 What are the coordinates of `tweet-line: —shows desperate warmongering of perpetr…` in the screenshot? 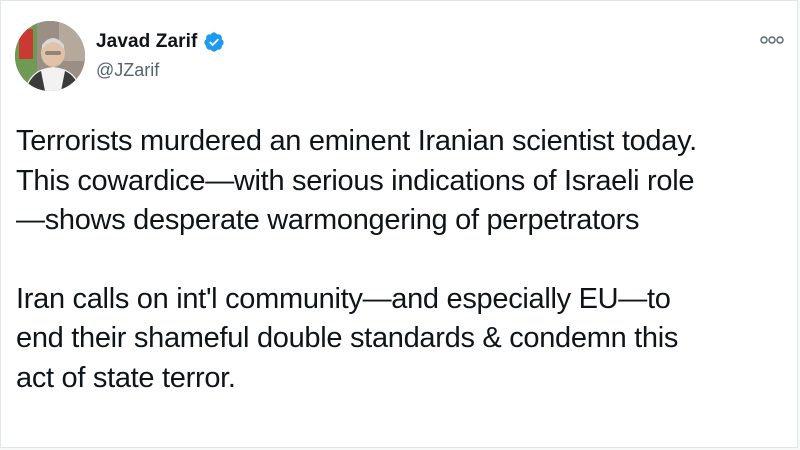 It's located at (328, 220).